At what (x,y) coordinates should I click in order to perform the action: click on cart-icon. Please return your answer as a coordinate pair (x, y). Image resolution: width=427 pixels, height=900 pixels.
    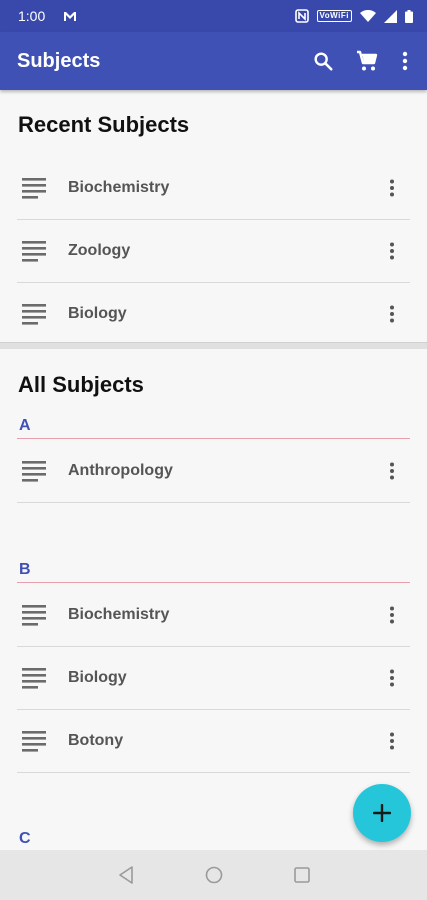
    Looking at the image, I should click on (367, 60).